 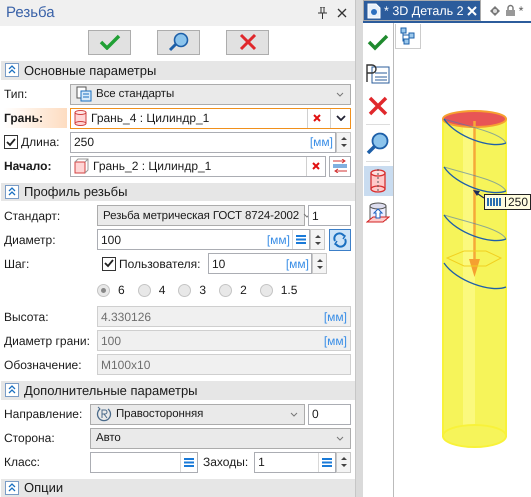 I want to click on section-header: Профиль резьбы, so click(x=178, y=192).